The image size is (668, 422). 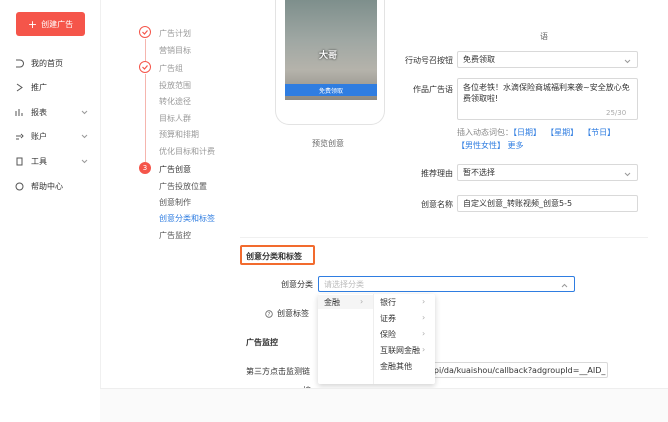 I want to click on reason-select: 暂不选择, so click(x=547, y=172).